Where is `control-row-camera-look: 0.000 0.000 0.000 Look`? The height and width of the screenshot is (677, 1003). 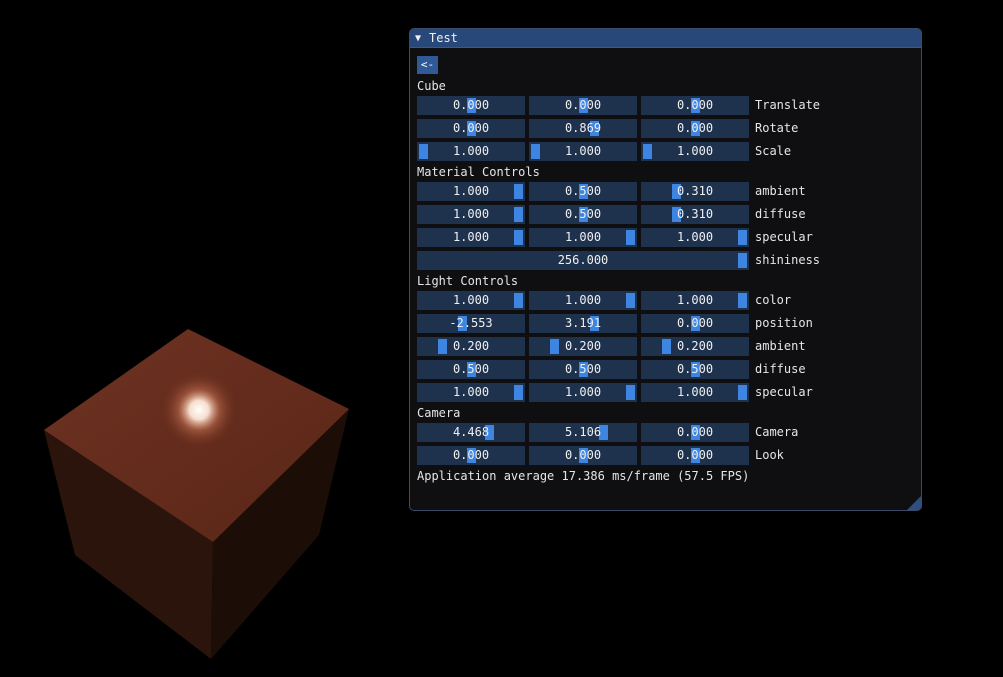 control-row-camera-look: 0.000 0.000 0.000 Look is located at coordinates (667, 455).